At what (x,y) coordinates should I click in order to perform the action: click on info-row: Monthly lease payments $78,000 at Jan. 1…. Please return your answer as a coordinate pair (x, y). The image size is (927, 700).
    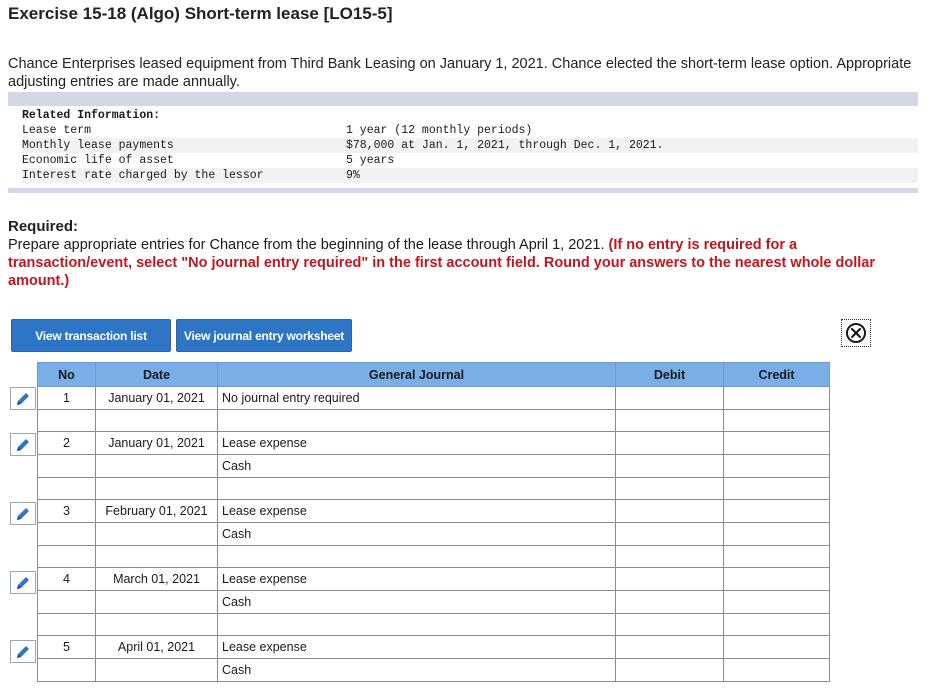
    Looking at the image, I should click on (470, 145).